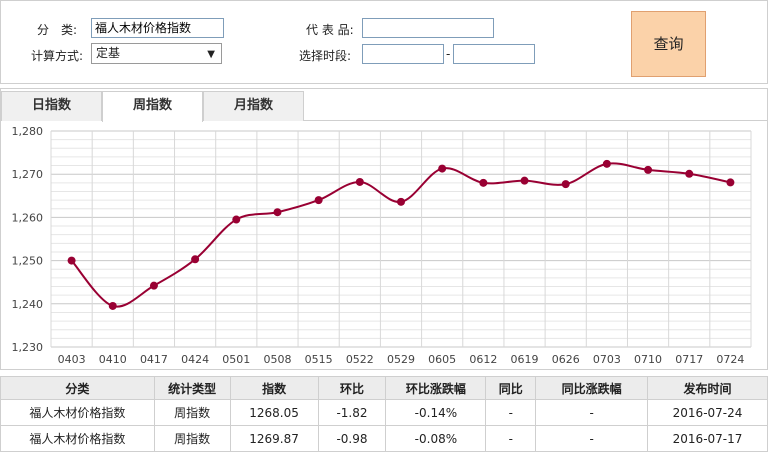 The width and height of the screenshot is (768, 452). Describe the element at coordinates (689, 359) in the screenshot. I see `x-tick-label: 0717` at that location.